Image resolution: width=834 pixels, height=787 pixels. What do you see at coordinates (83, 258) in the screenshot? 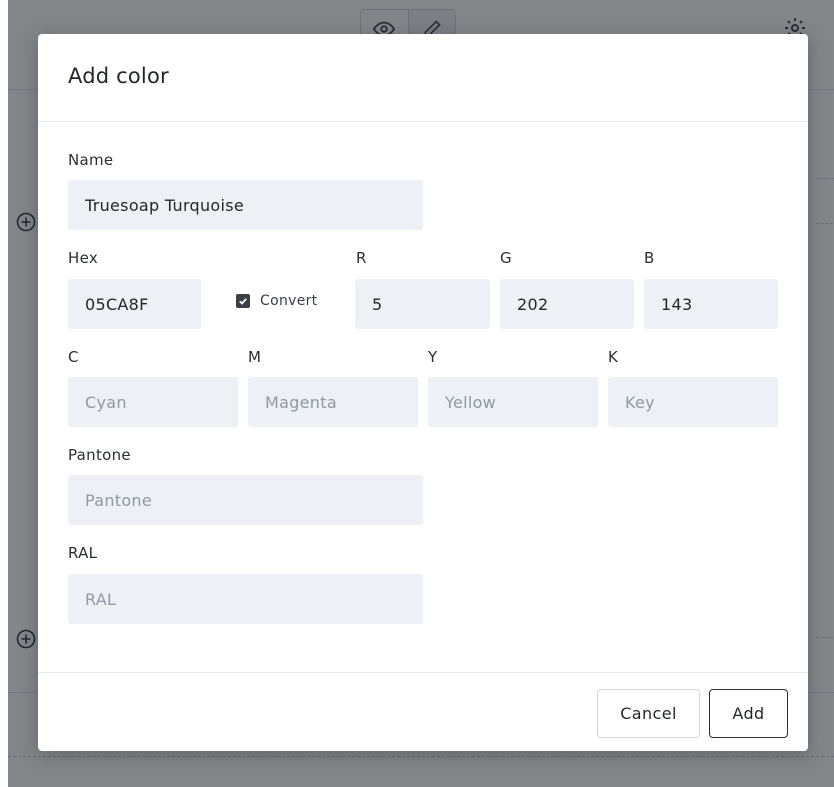
I see `hex-label: Hex` at bounding box center [83, 258].